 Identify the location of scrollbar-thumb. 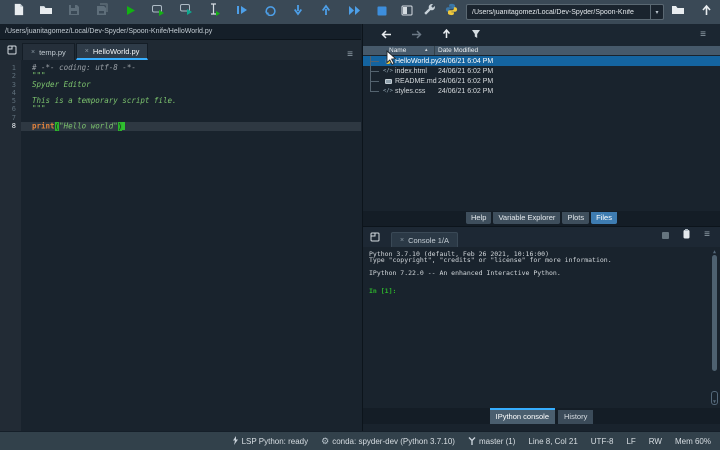
(714, 313).